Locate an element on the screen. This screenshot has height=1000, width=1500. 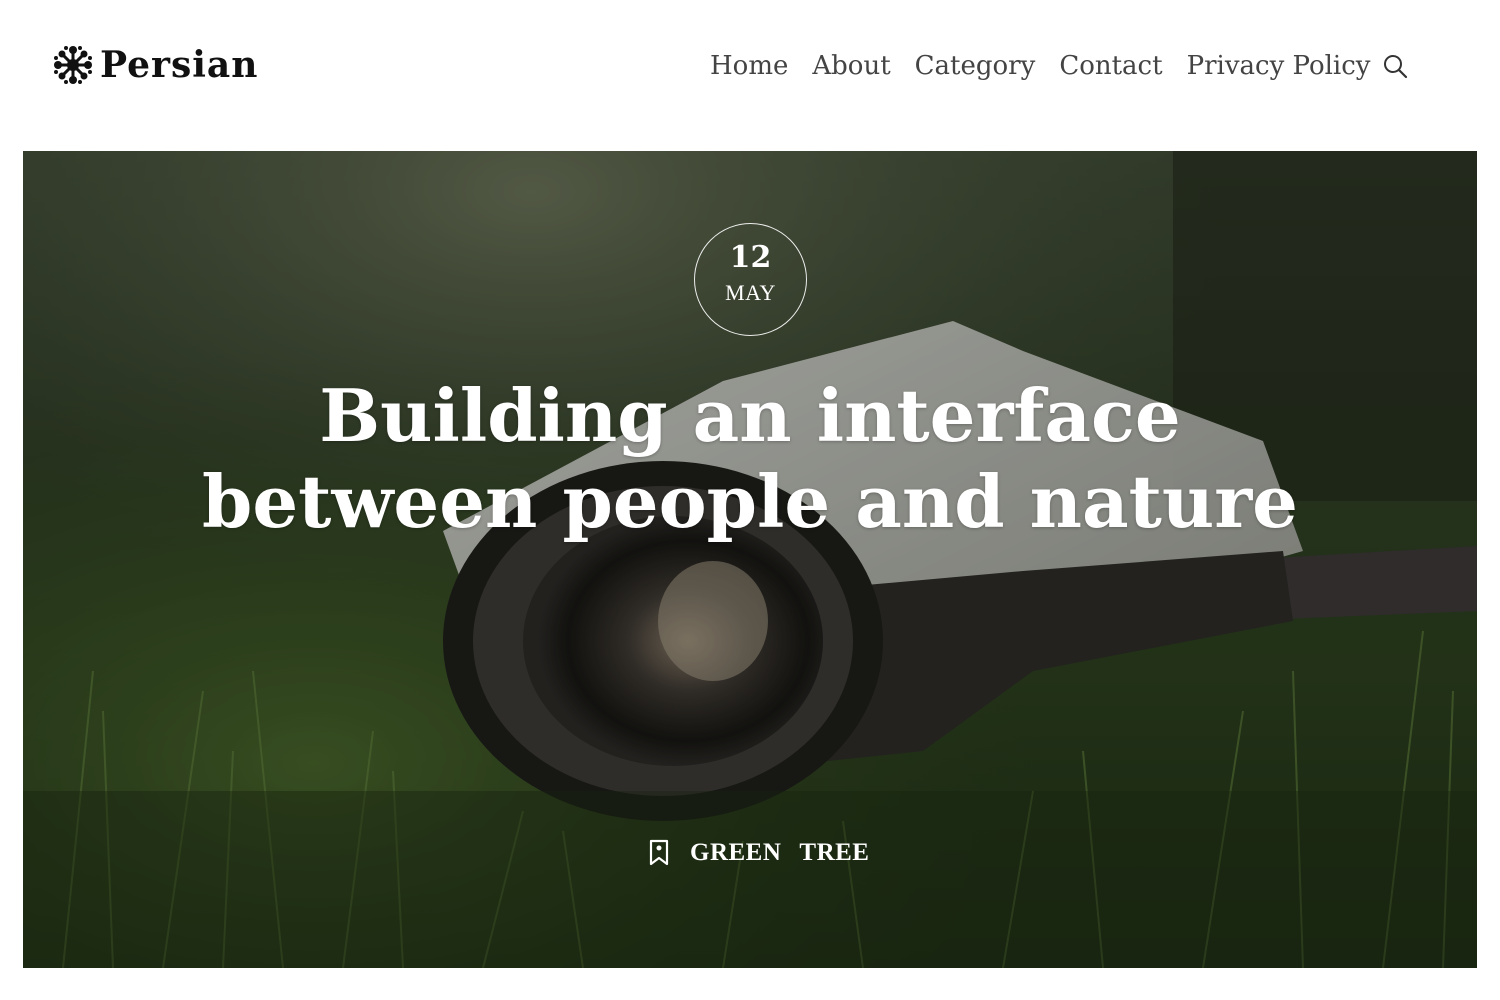
post-date-month: MAY is located at coordinates (750, 292).